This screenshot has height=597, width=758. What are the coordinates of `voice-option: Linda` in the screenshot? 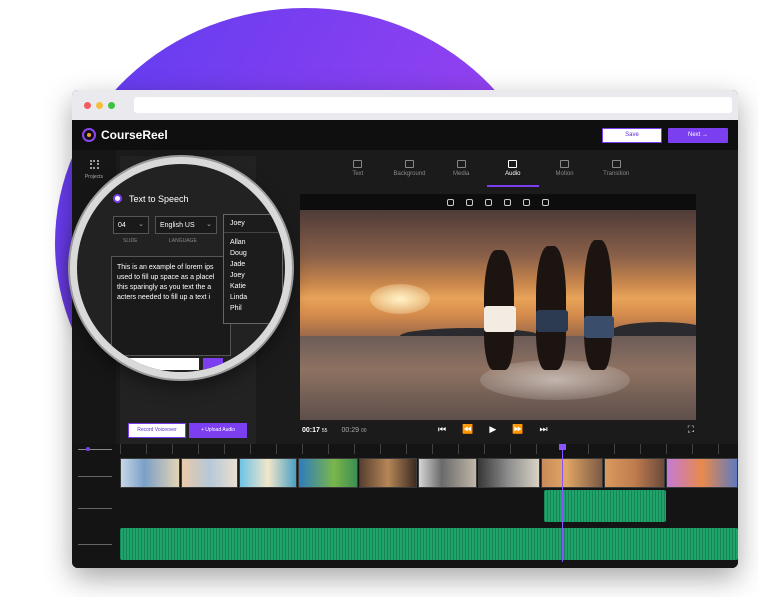 It's located at (253, 297).